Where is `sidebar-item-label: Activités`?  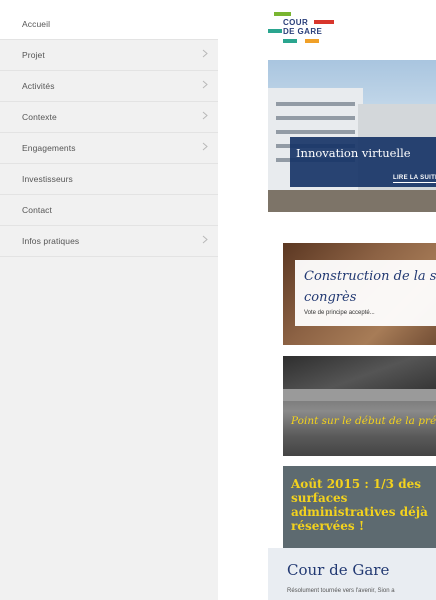
sidebar-item-label: Activités is located at coordinates (38, 86).